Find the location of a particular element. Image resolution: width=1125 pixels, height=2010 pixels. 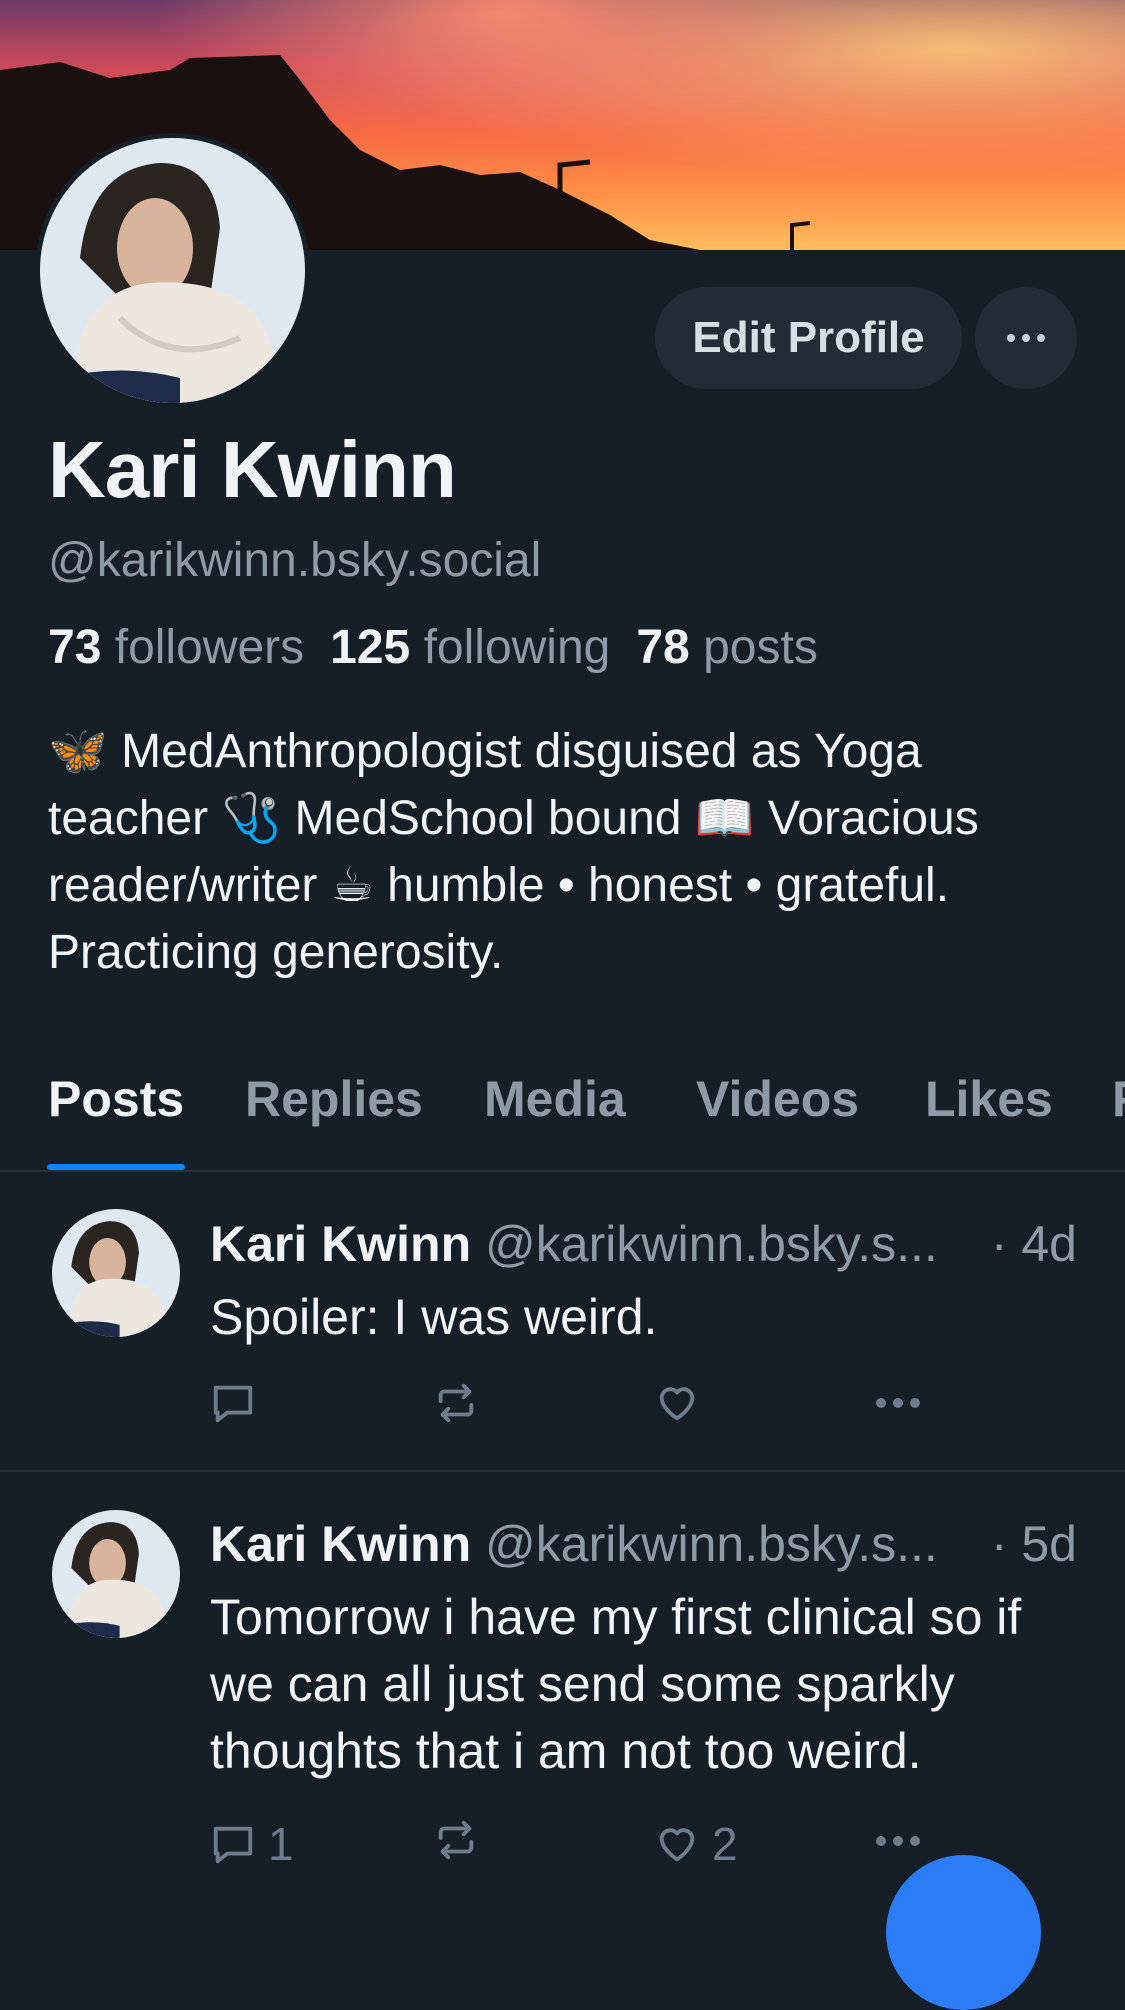

tab-likes: Likes is located at coordinates (989, 1099).